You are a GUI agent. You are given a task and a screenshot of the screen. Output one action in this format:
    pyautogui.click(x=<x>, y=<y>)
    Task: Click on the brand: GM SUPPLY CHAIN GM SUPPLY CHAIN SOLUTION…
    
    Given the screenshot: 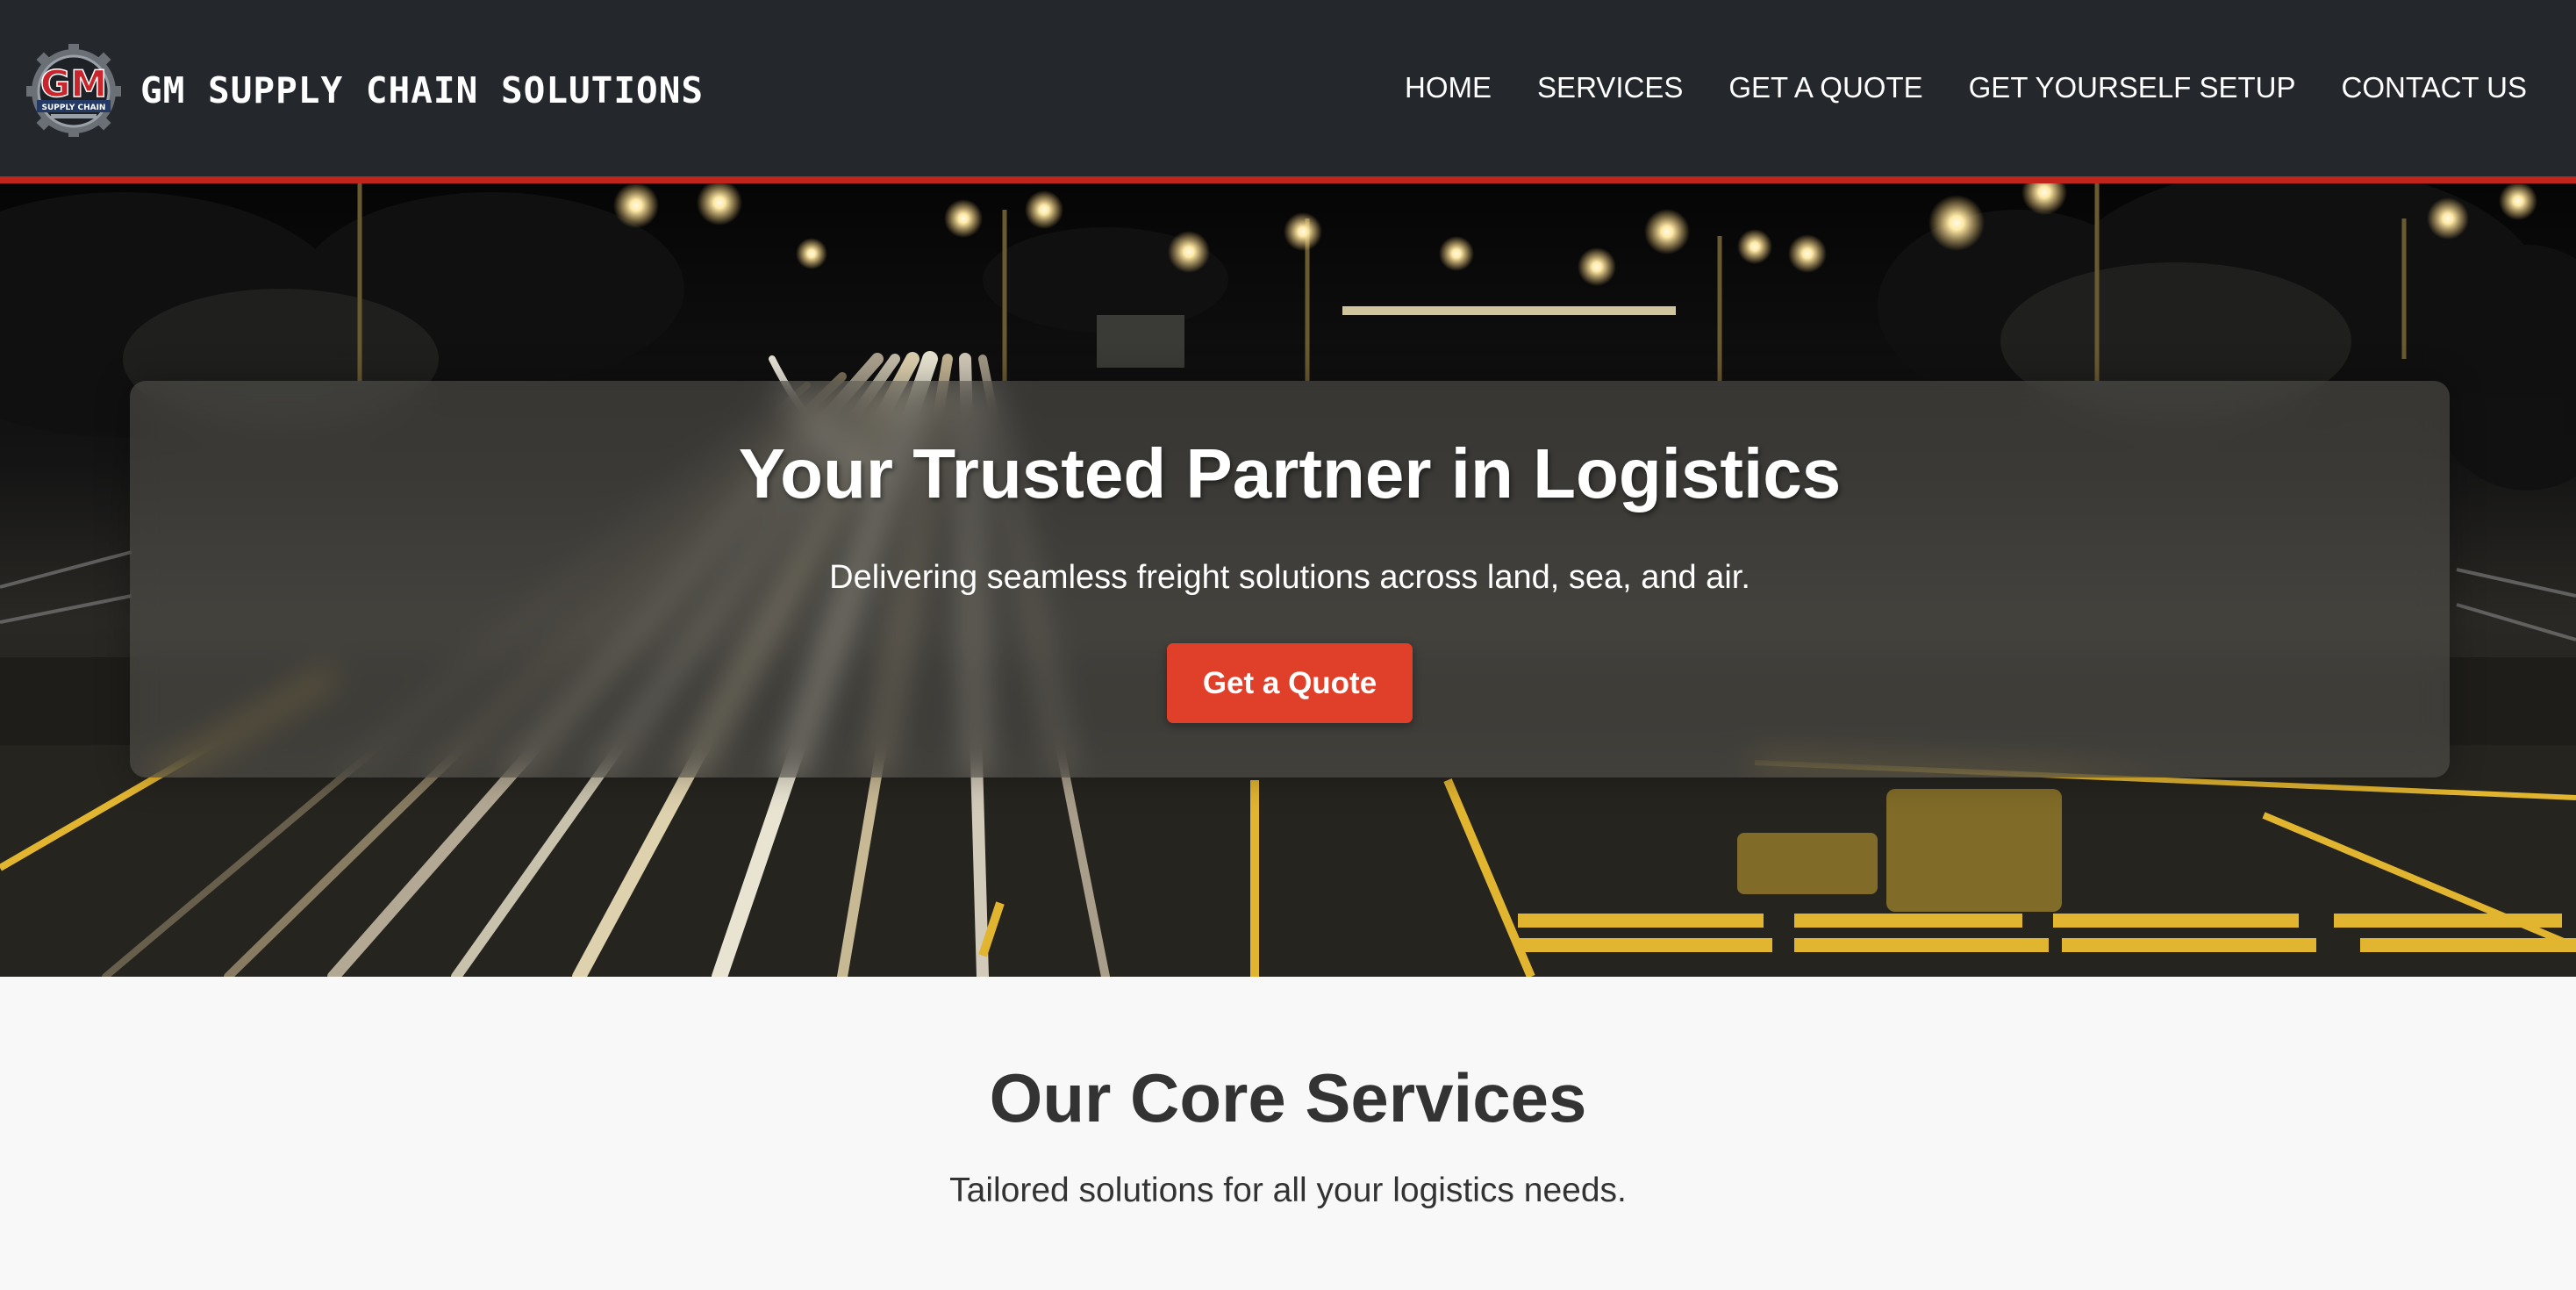 What is the action you would take?
    pyautogui.click(x=364, y=90)
    